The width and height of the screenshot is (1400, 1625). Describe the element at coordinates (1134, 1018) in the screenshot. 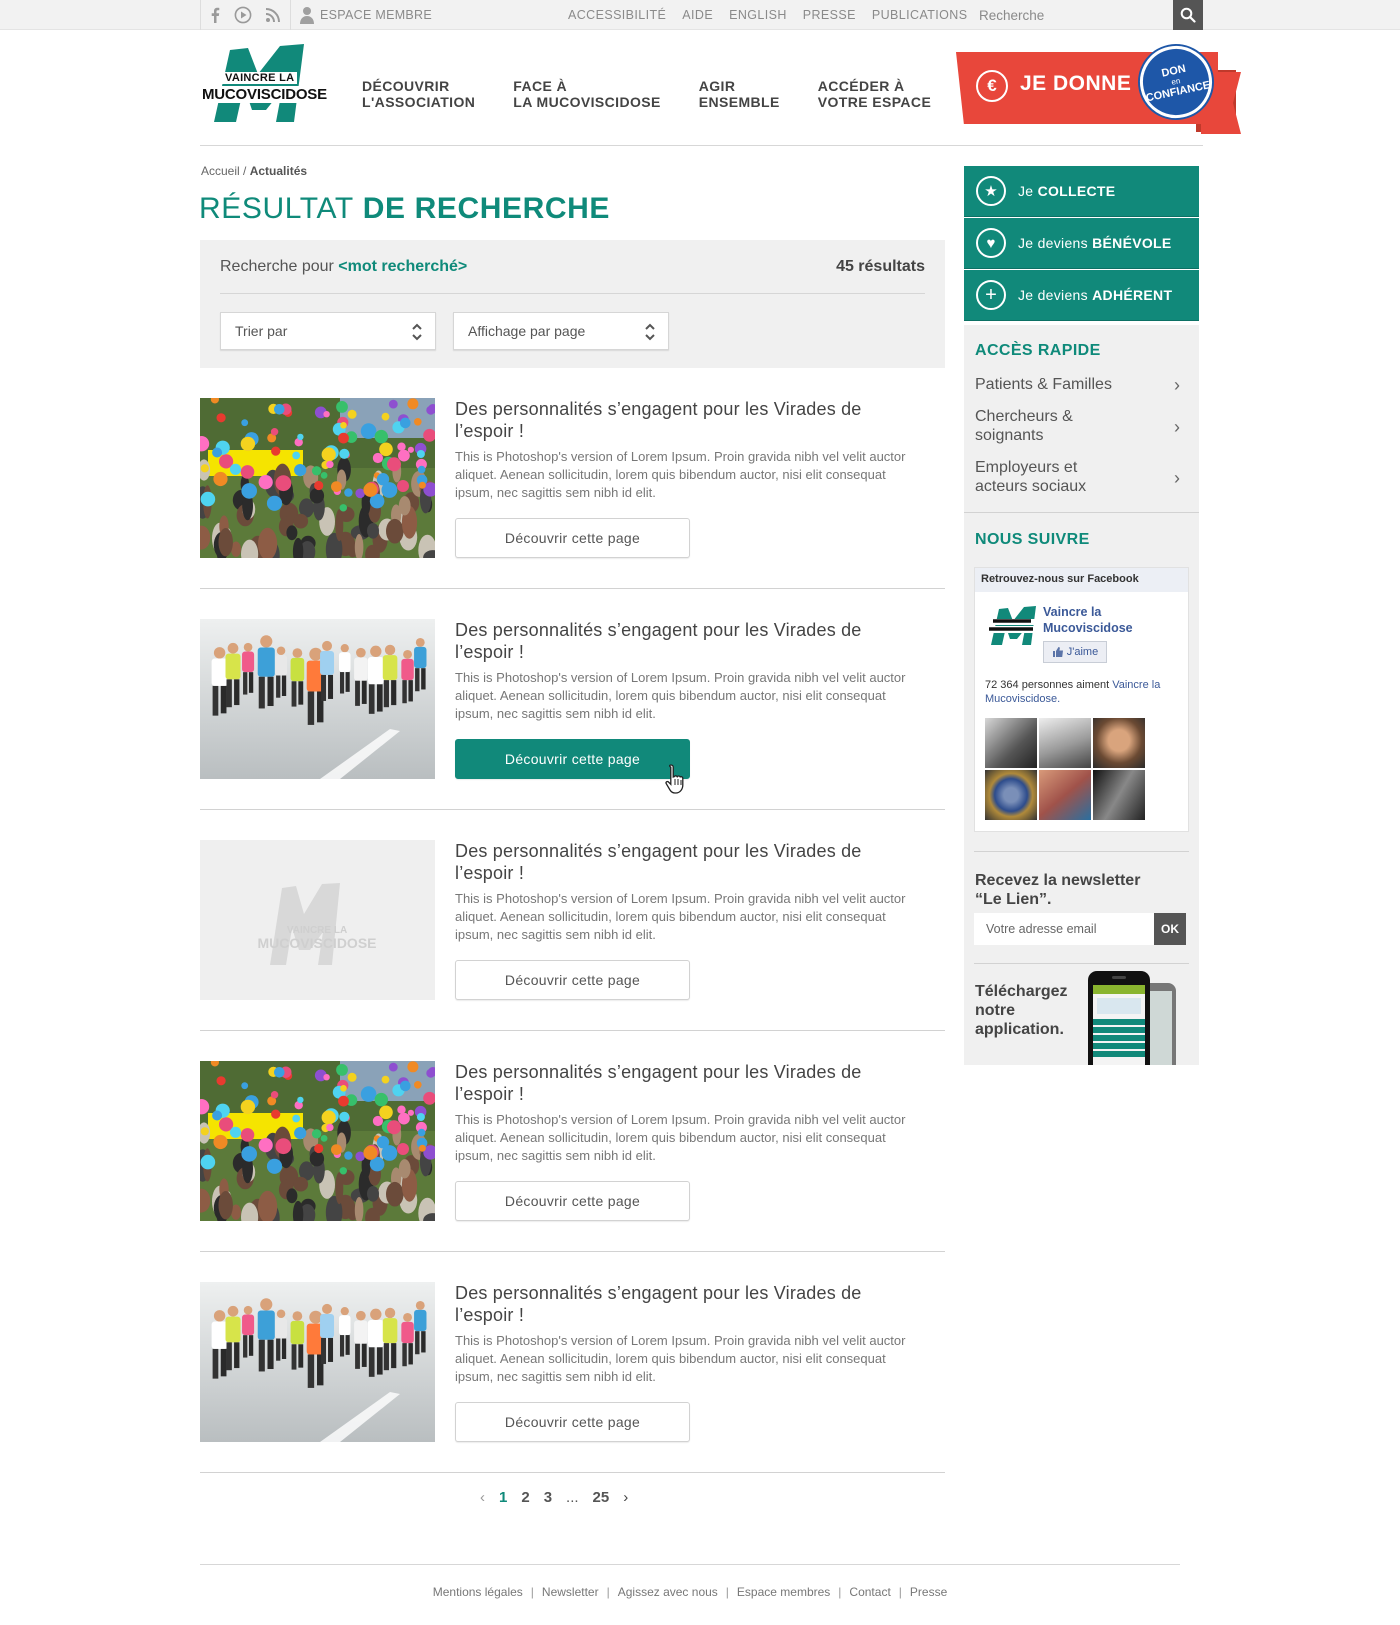

I see `app-phone-image` at that location.